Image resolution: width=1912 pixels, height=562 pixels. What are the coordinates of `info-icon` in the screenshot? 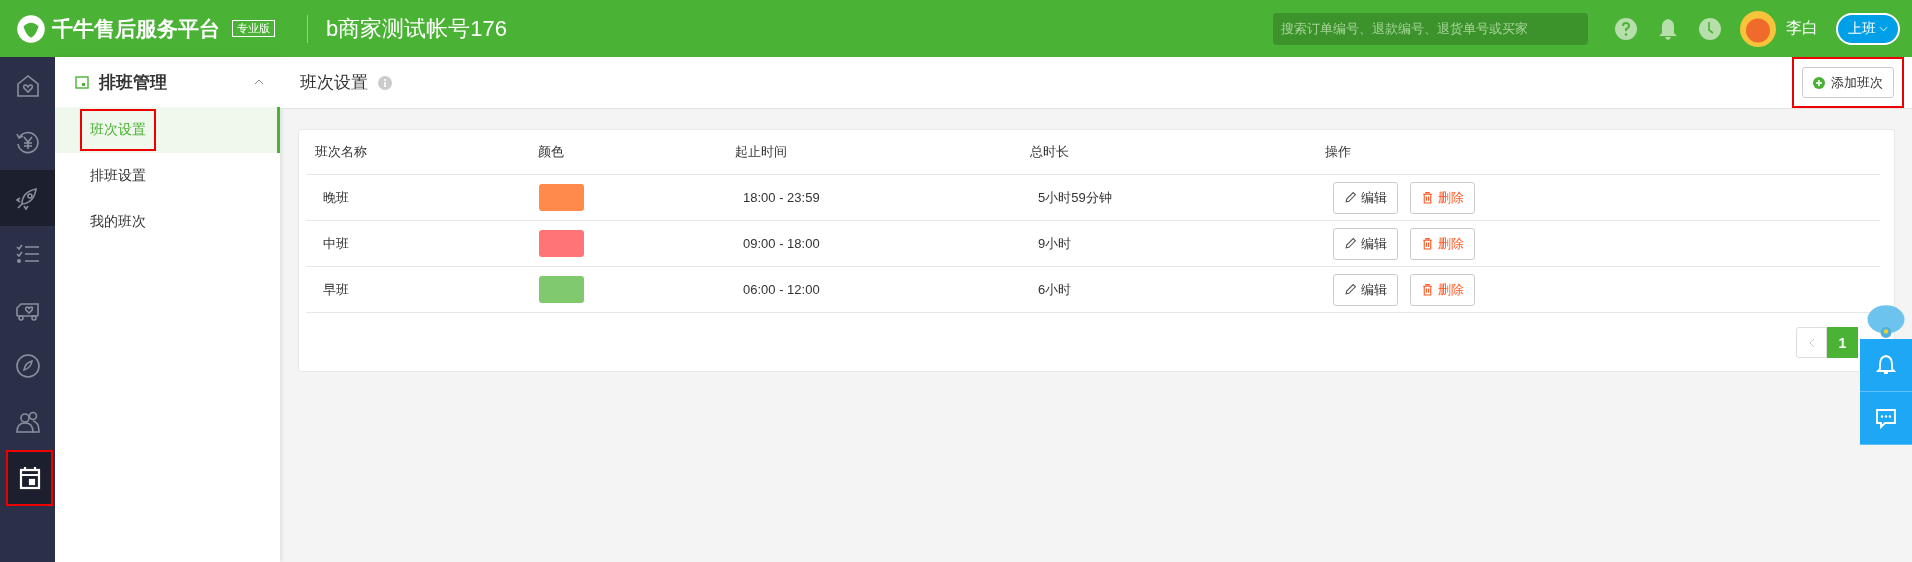 It's located at (385, 82).